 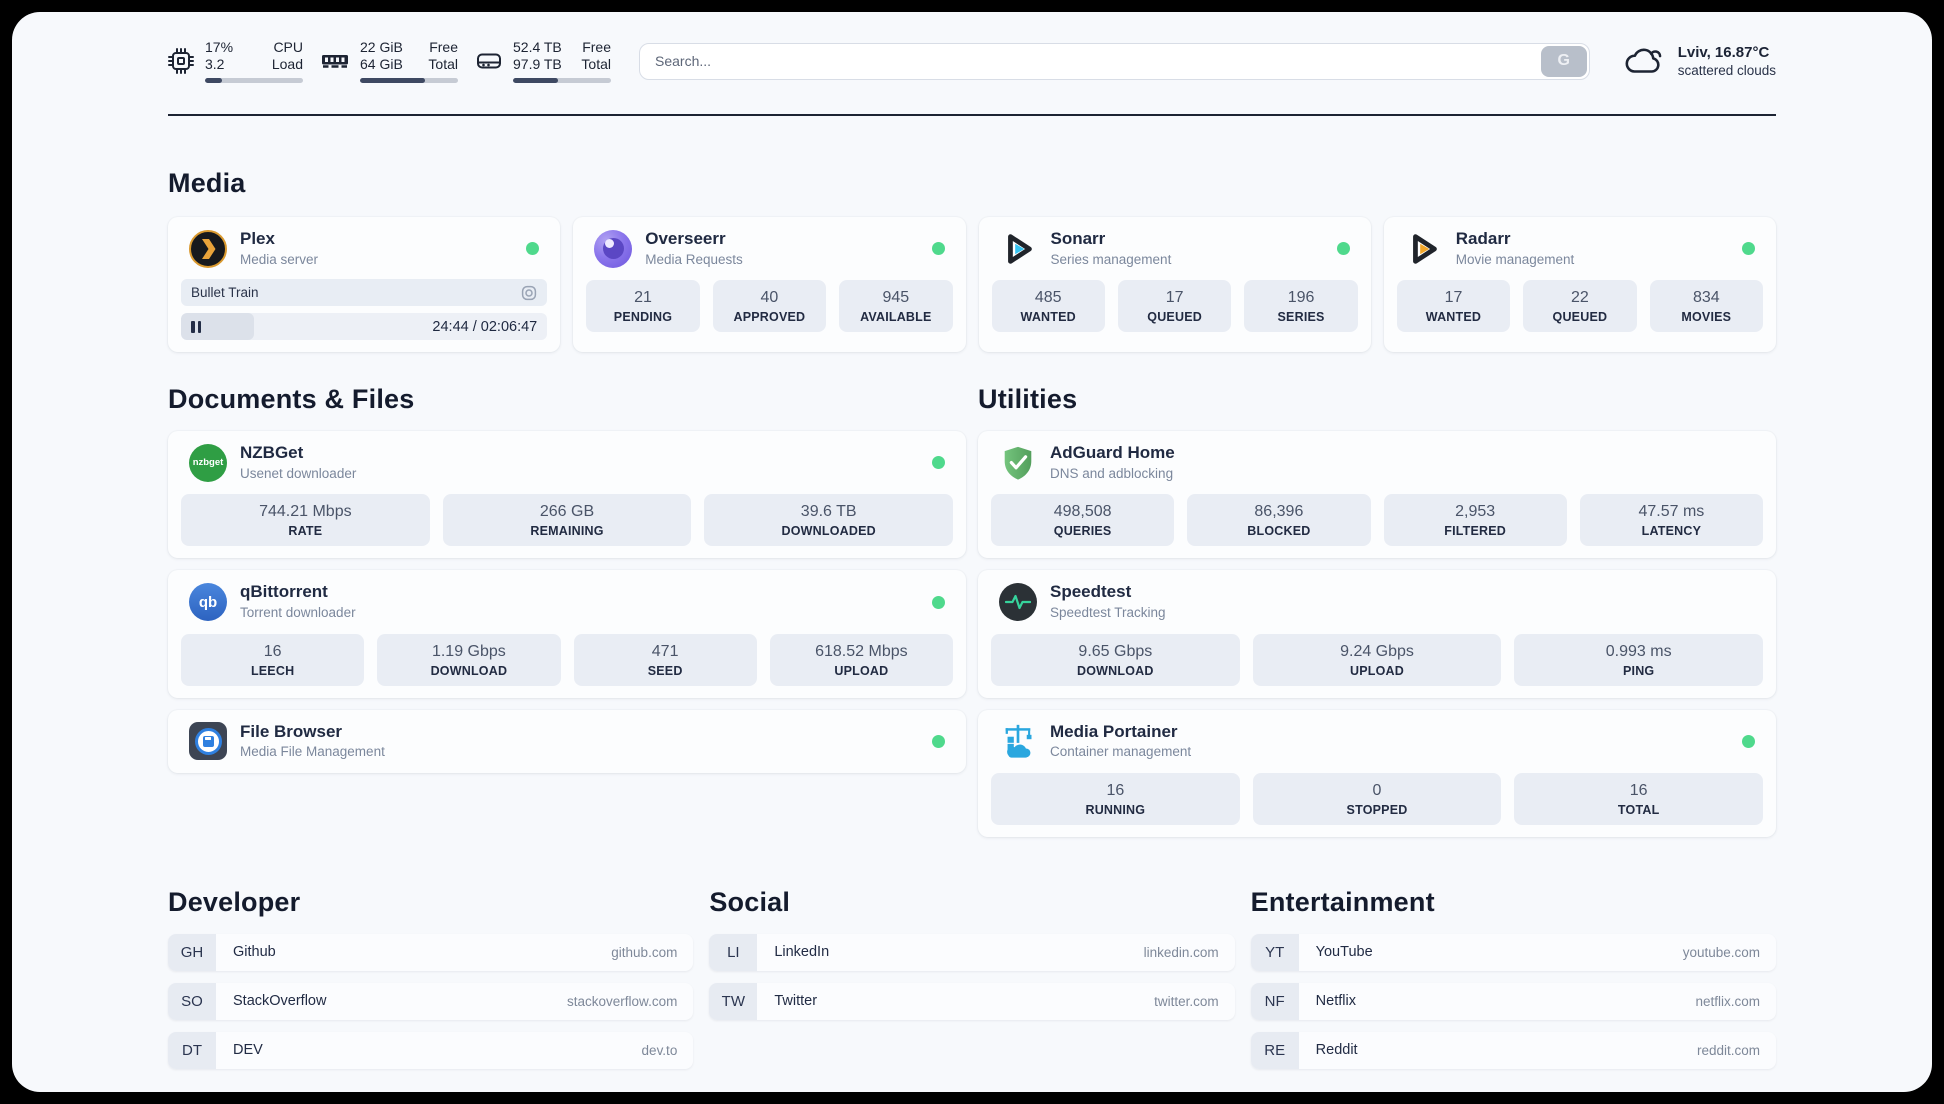 What do you see at coordinates (1078, 238) in the screenshot?
I see `app-name: Sonarr` at bounding box center [1078, 238].